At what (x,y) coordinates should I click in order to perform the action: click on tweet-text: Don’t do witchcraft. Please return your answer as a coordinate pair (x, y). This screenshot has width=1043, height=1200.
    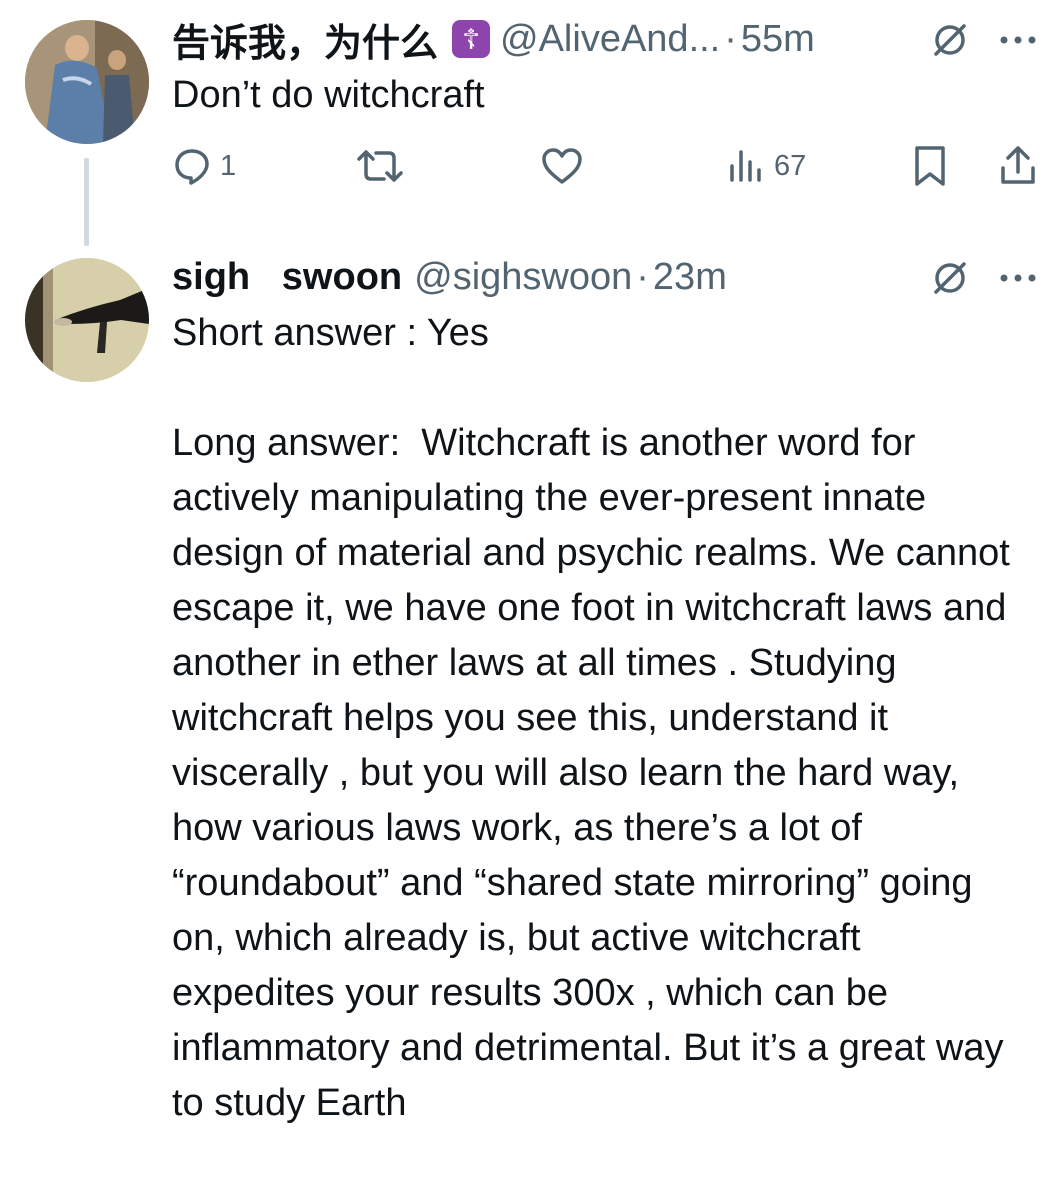
    Looking at the image, I should click on (328, 95).